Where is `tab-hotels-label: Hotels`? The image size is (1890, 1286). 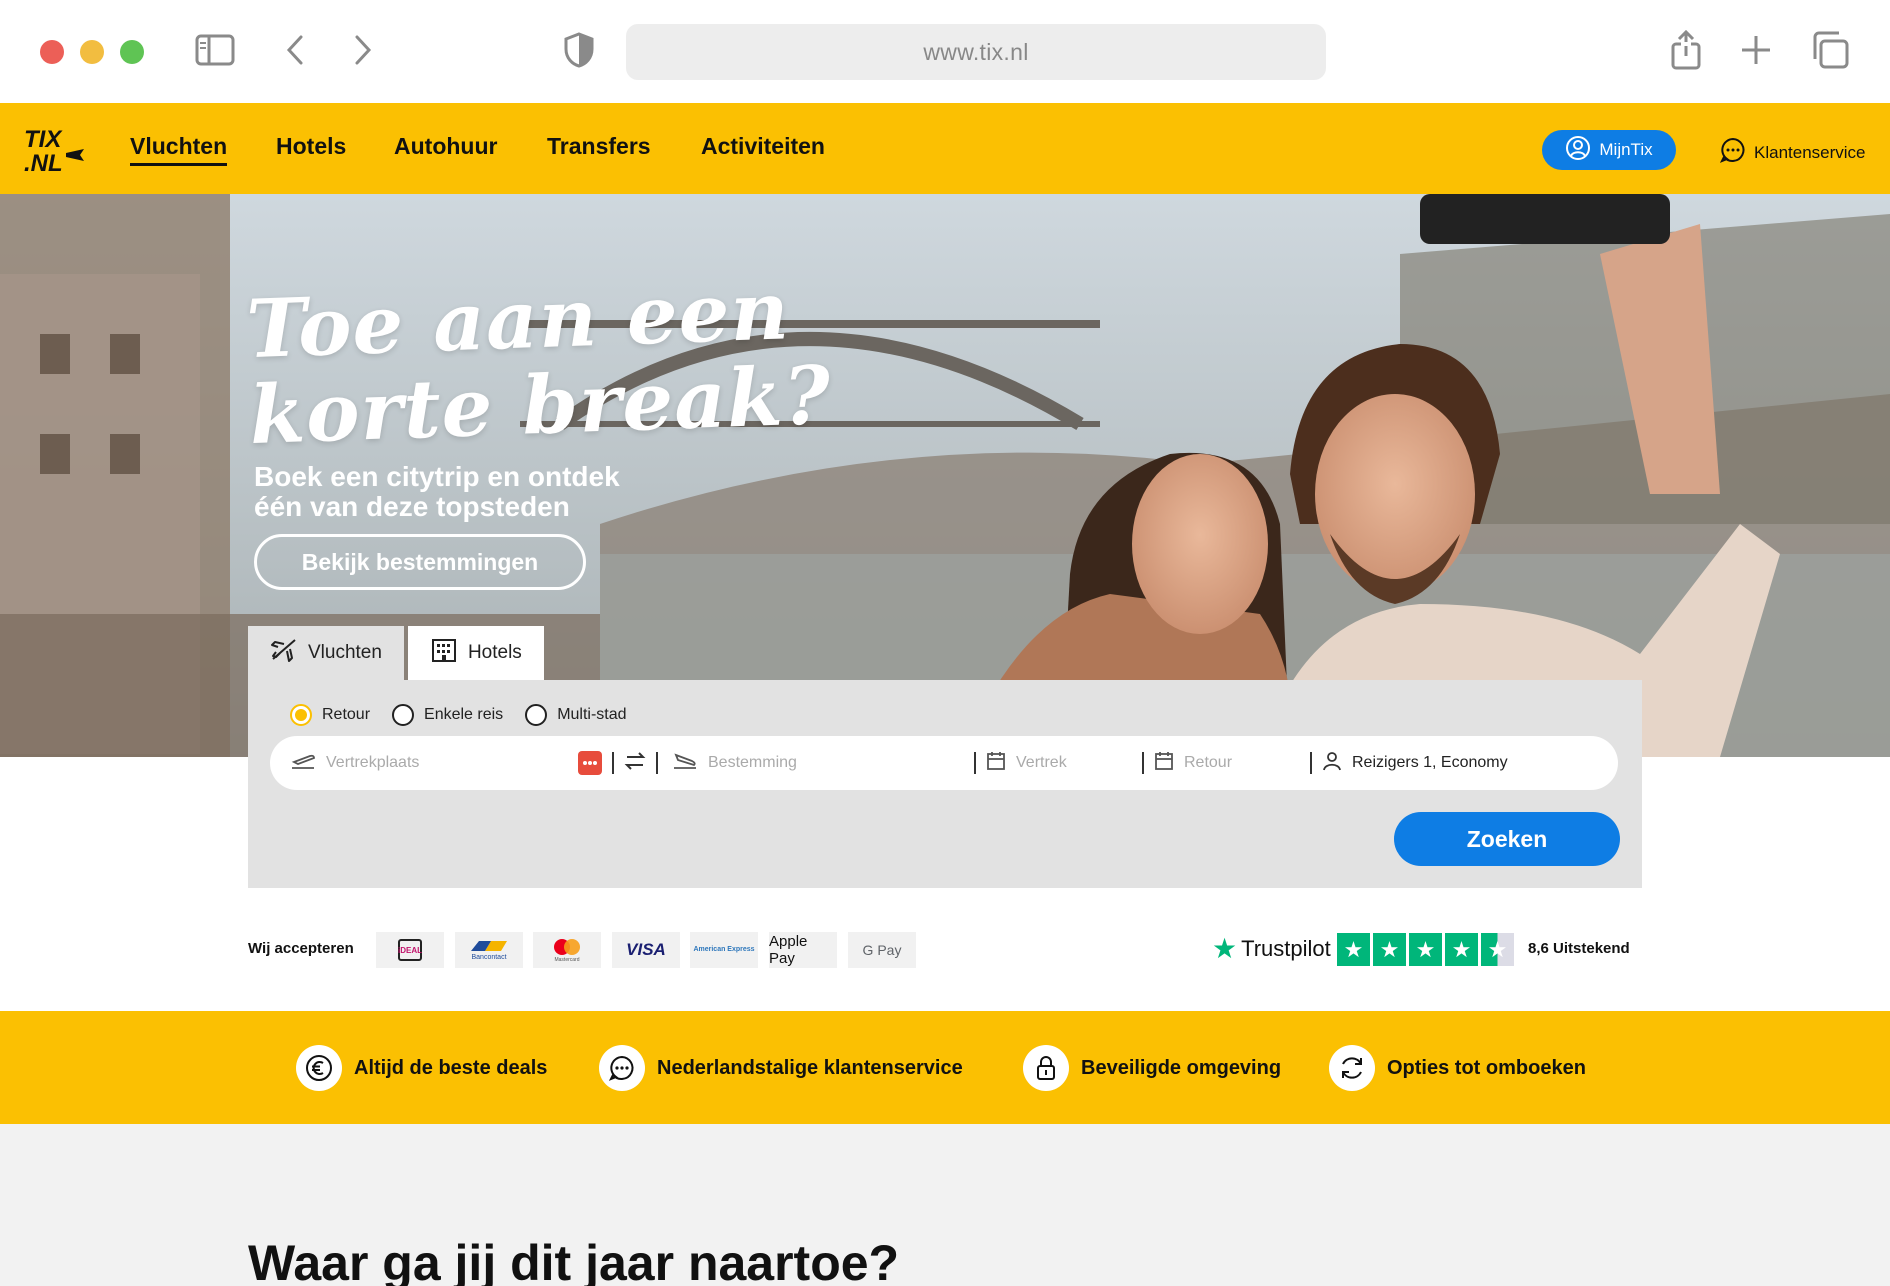
tab-hotels-label: Hotels is located at coordinates (494, 652).